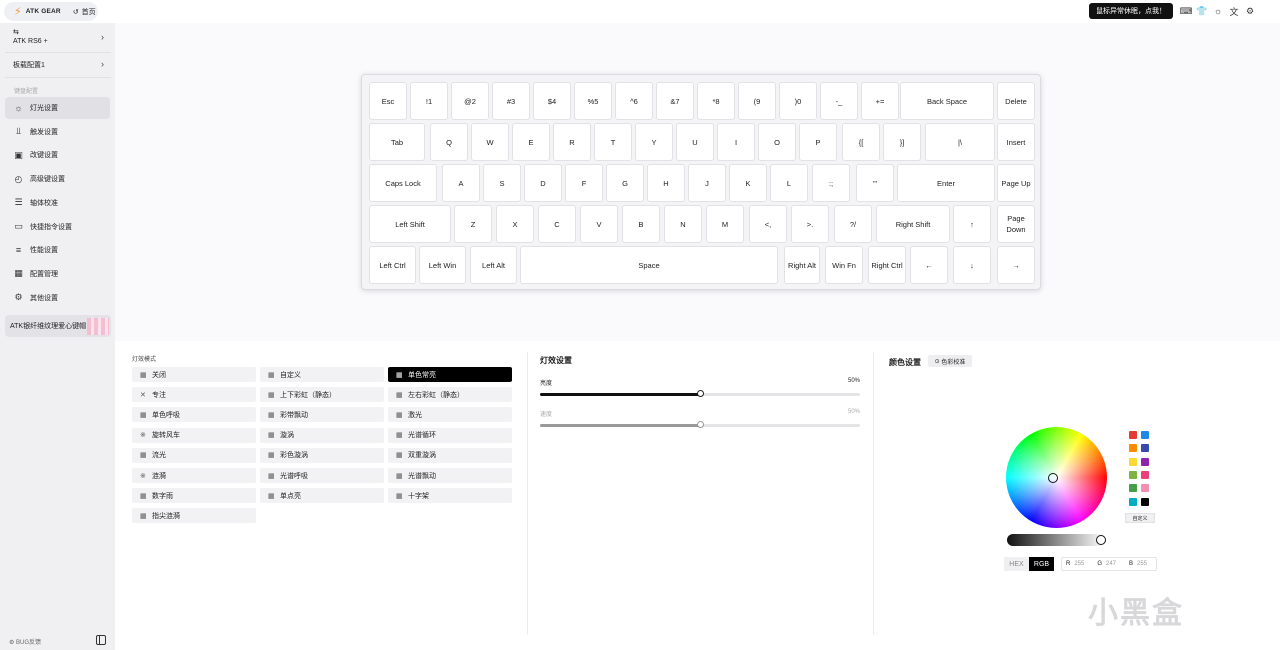  I want to click on sun-icon: ☼, so click(1218, 11).